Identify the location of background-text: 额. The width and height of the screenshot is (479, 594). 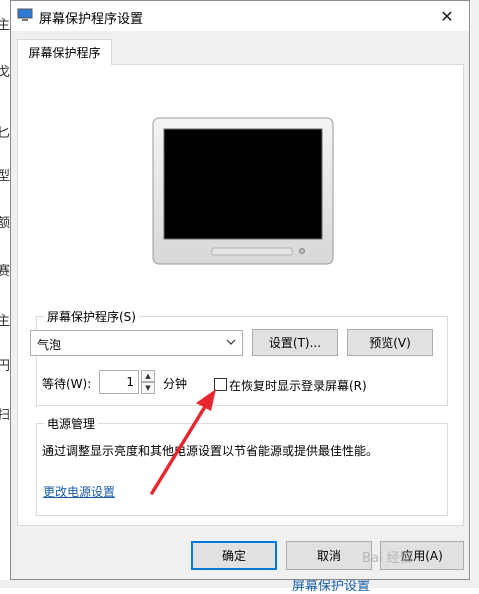
(5, 223).